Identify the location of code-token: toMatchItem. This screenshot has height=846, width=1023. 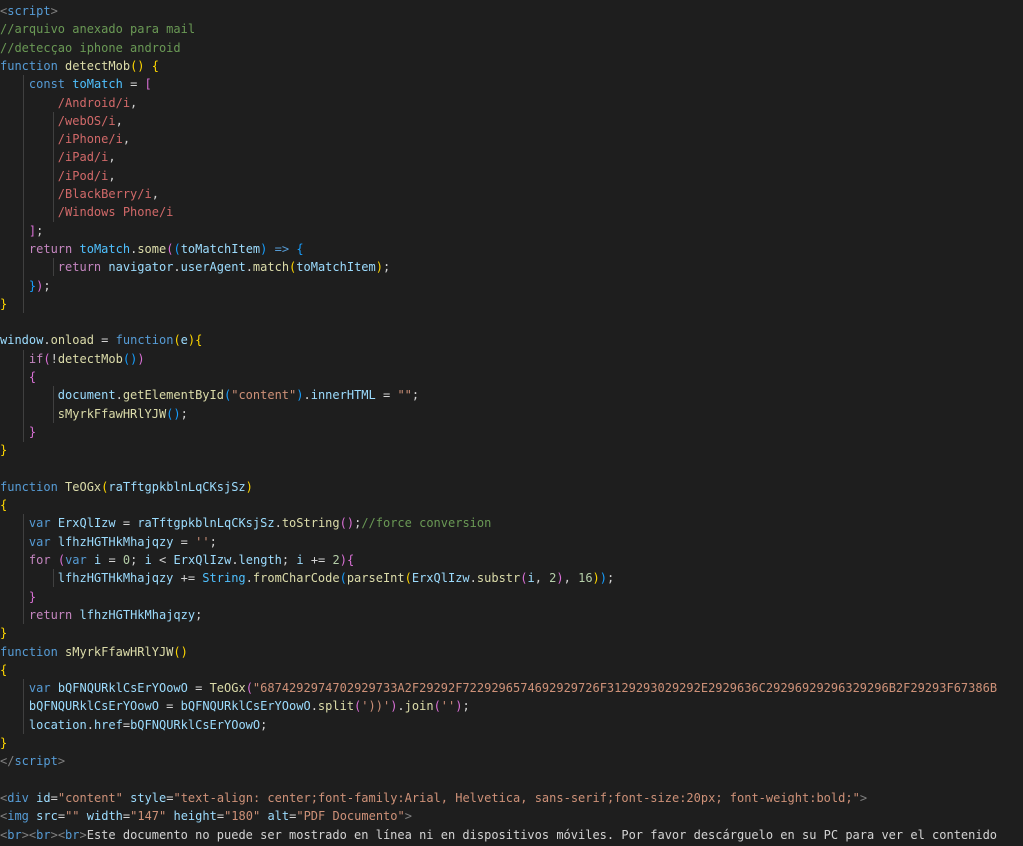
(336, 267).